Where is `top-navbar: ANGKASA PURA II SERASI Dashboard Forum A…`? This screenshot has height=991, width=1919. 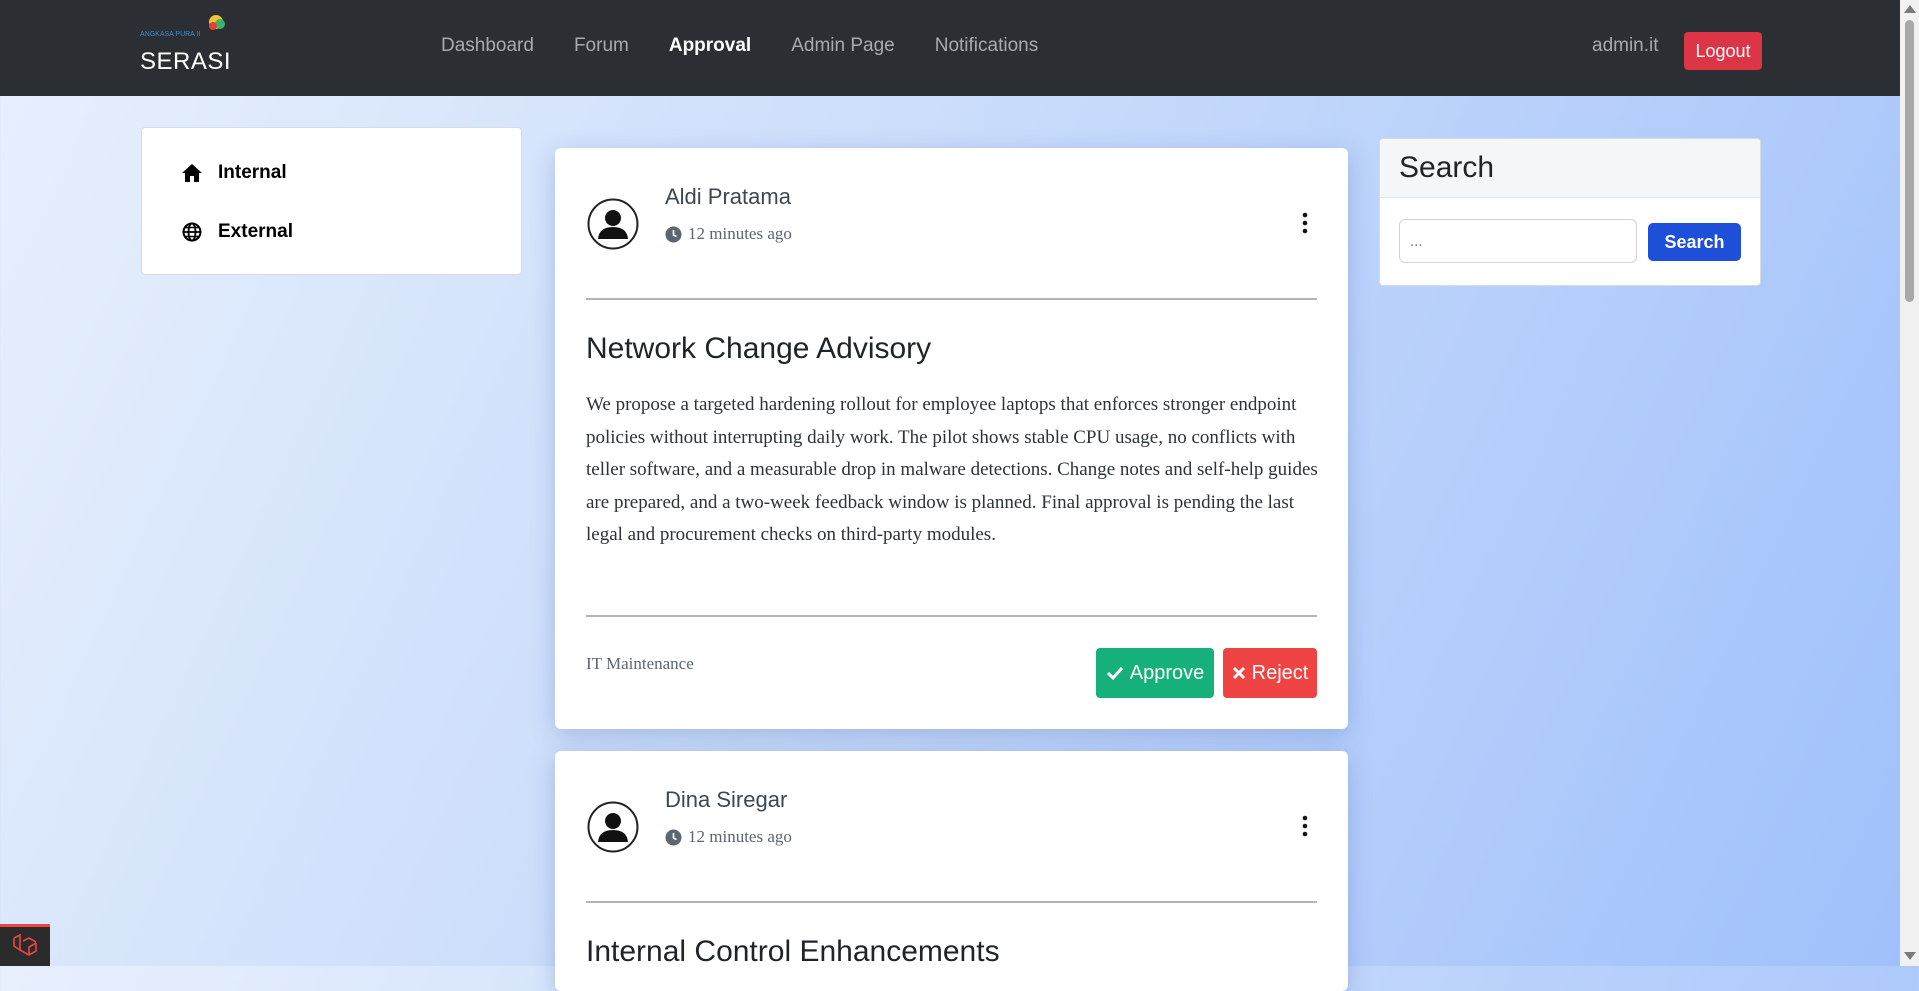
top-navbar: ANGKASA PURA II SERASI Dashboard Forum A… is located at coordinates (950, 48).